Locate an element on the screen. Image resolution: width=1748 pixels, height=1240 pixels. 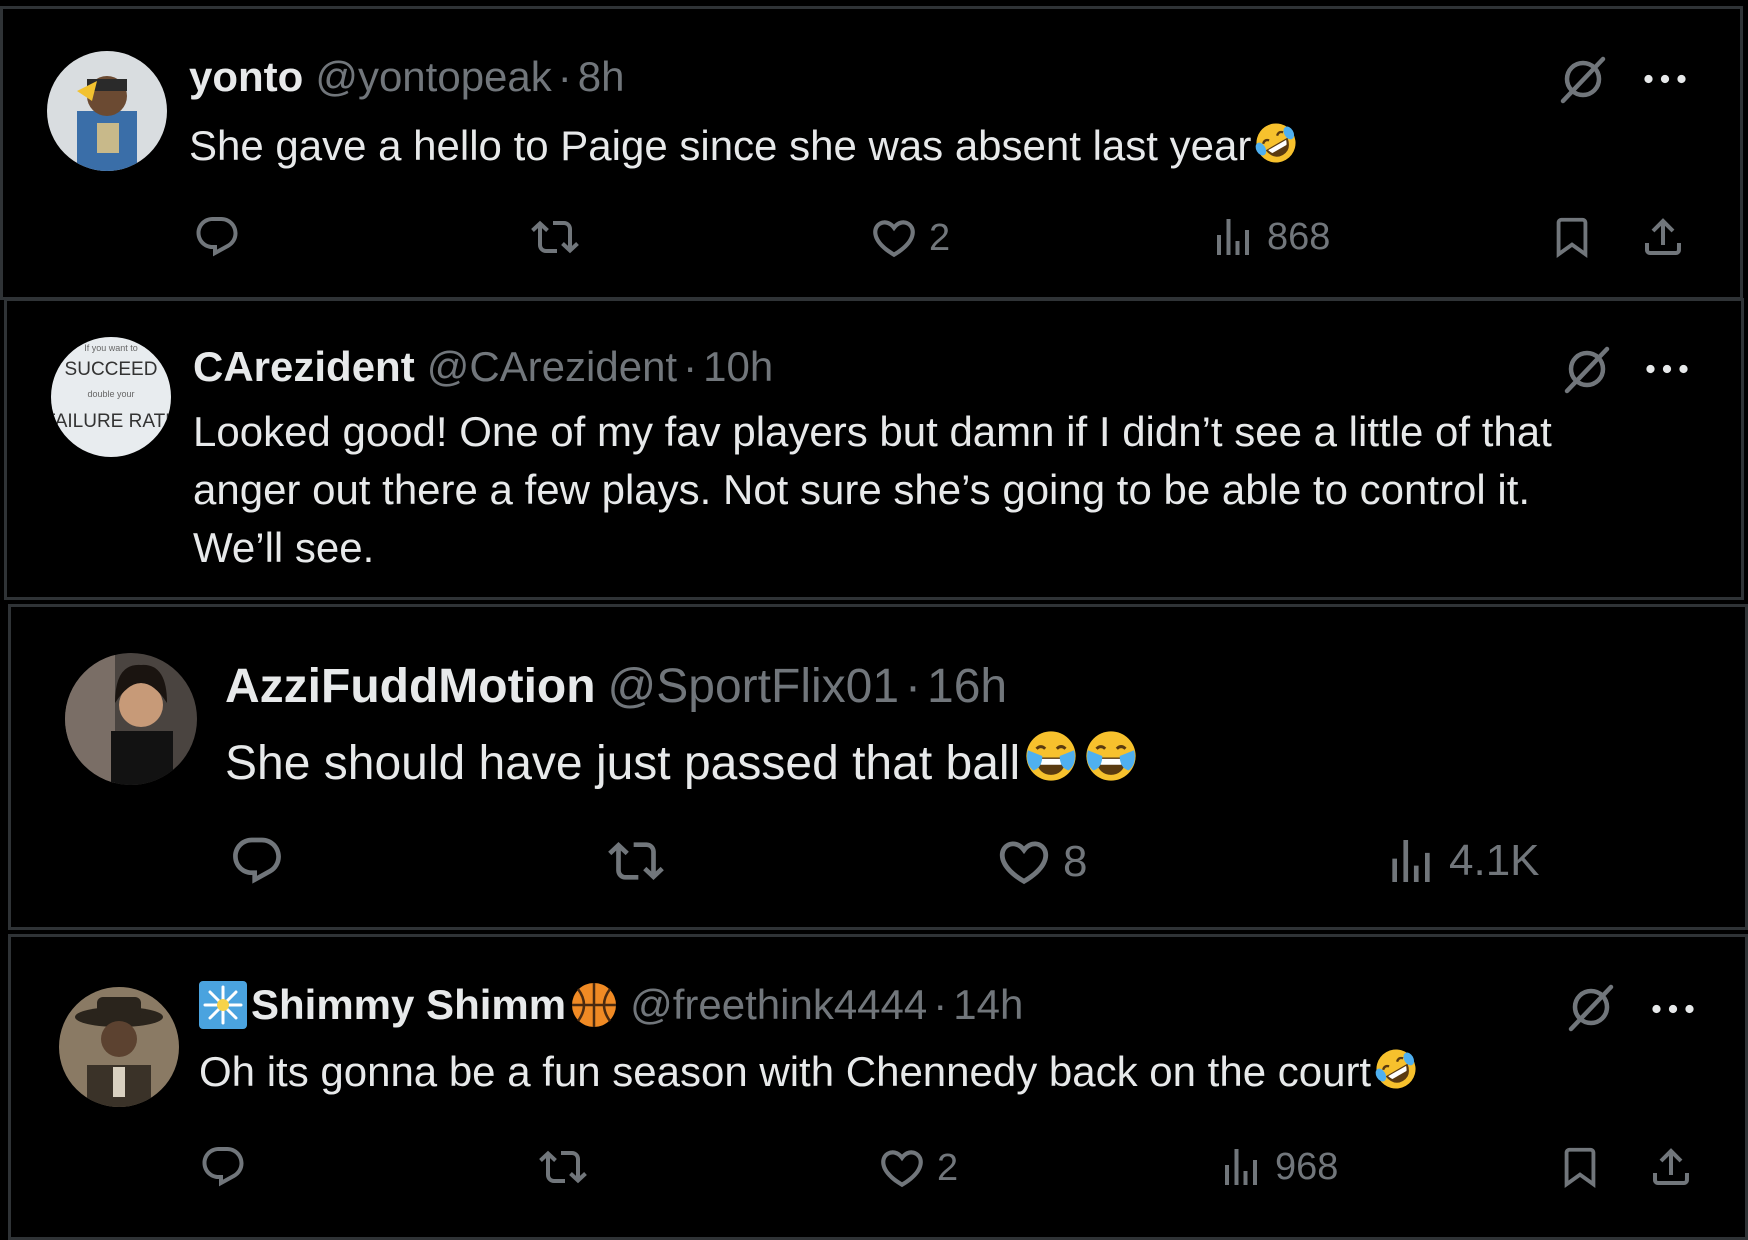
post-text-line: We’ll see. is located at coordinates (284, 547).